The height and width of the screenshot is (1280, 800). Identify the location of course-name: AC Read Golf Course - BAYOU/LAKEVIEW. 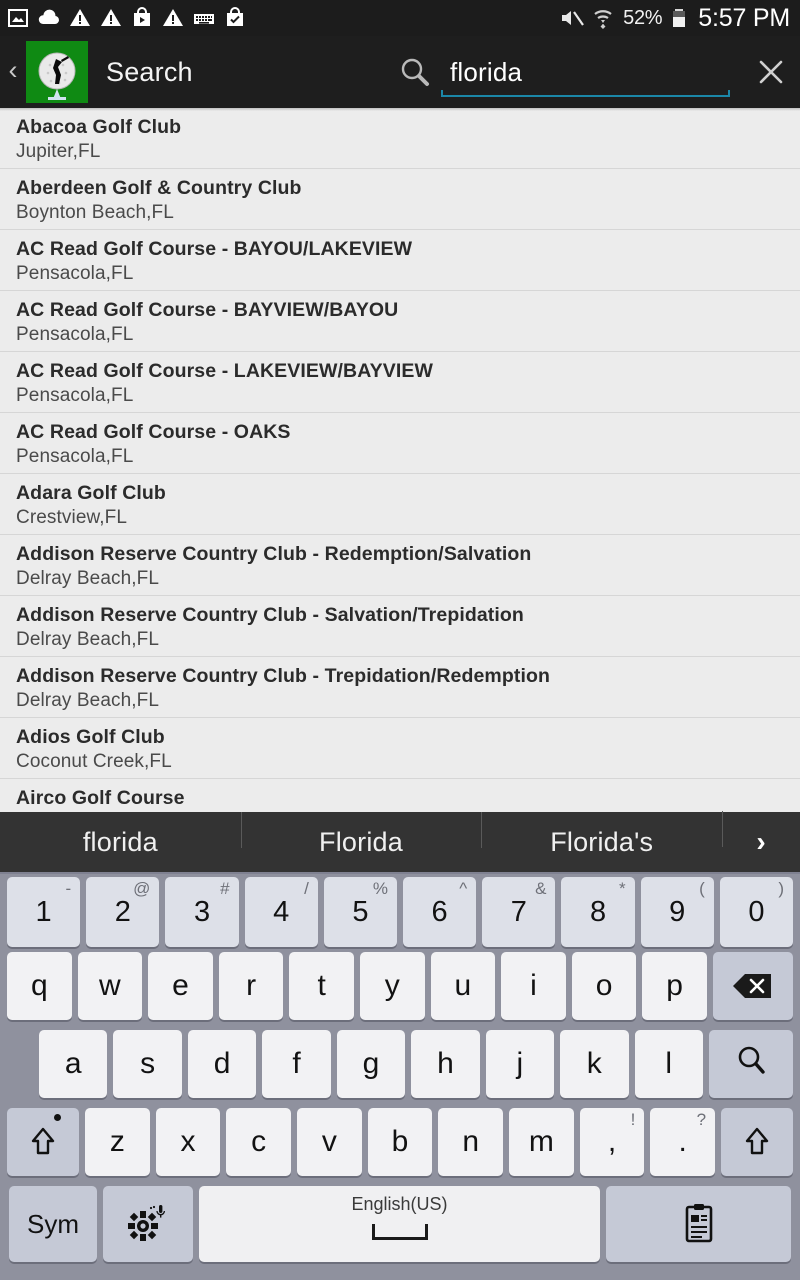
(214, 249).